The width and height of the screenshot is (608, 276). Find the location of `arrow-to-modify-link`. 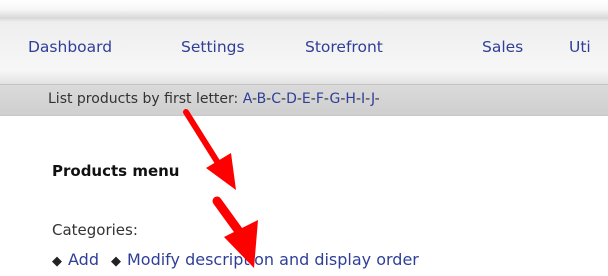

arrow-to-modify-link is located at coordinates (235, 232).